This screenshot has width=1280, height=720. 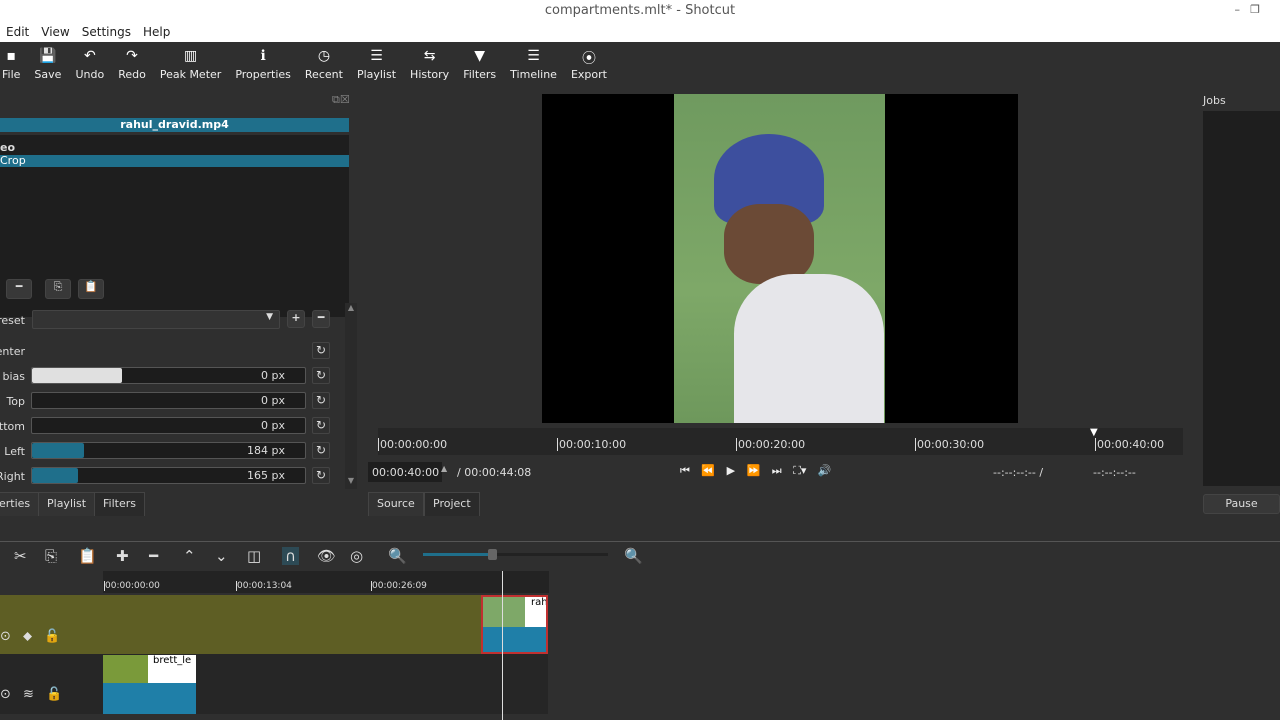 I want to click on menu-edit: Edit, so click(x=17, y=30).